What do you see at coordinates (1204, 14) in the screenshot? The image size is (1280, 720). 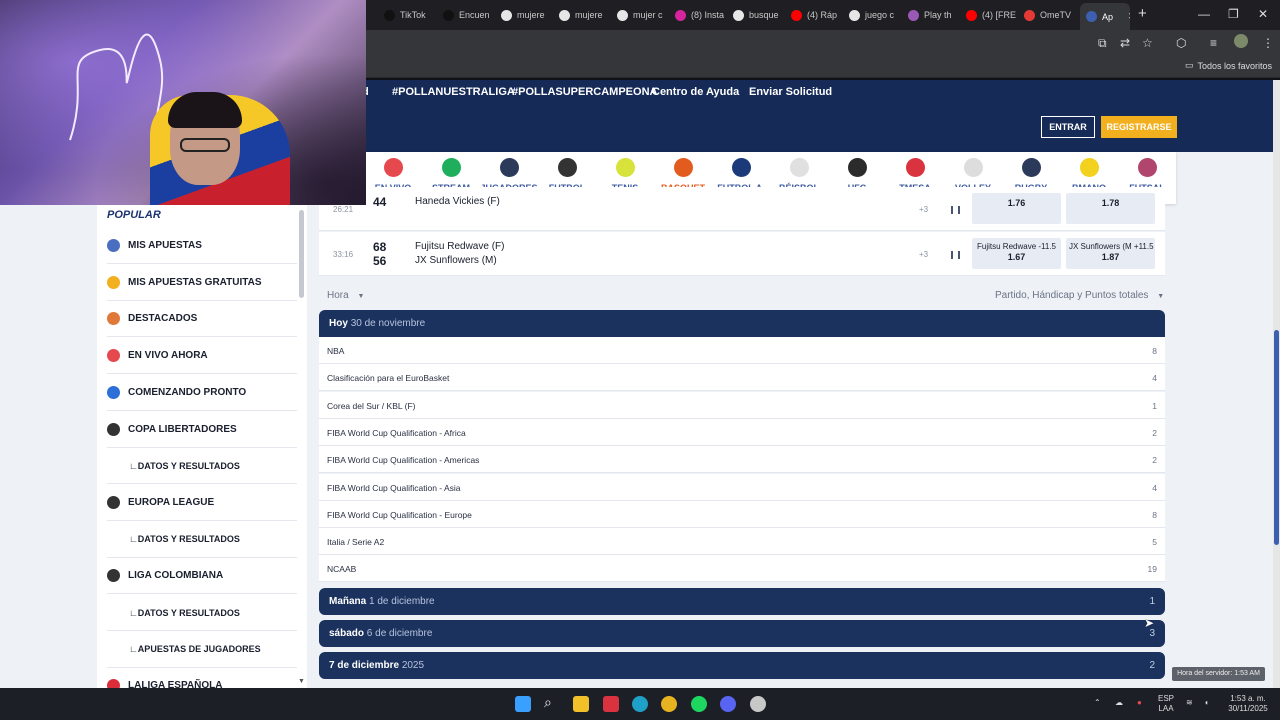 I see `minimize-icon: —` at bounding box center [1204, 14].